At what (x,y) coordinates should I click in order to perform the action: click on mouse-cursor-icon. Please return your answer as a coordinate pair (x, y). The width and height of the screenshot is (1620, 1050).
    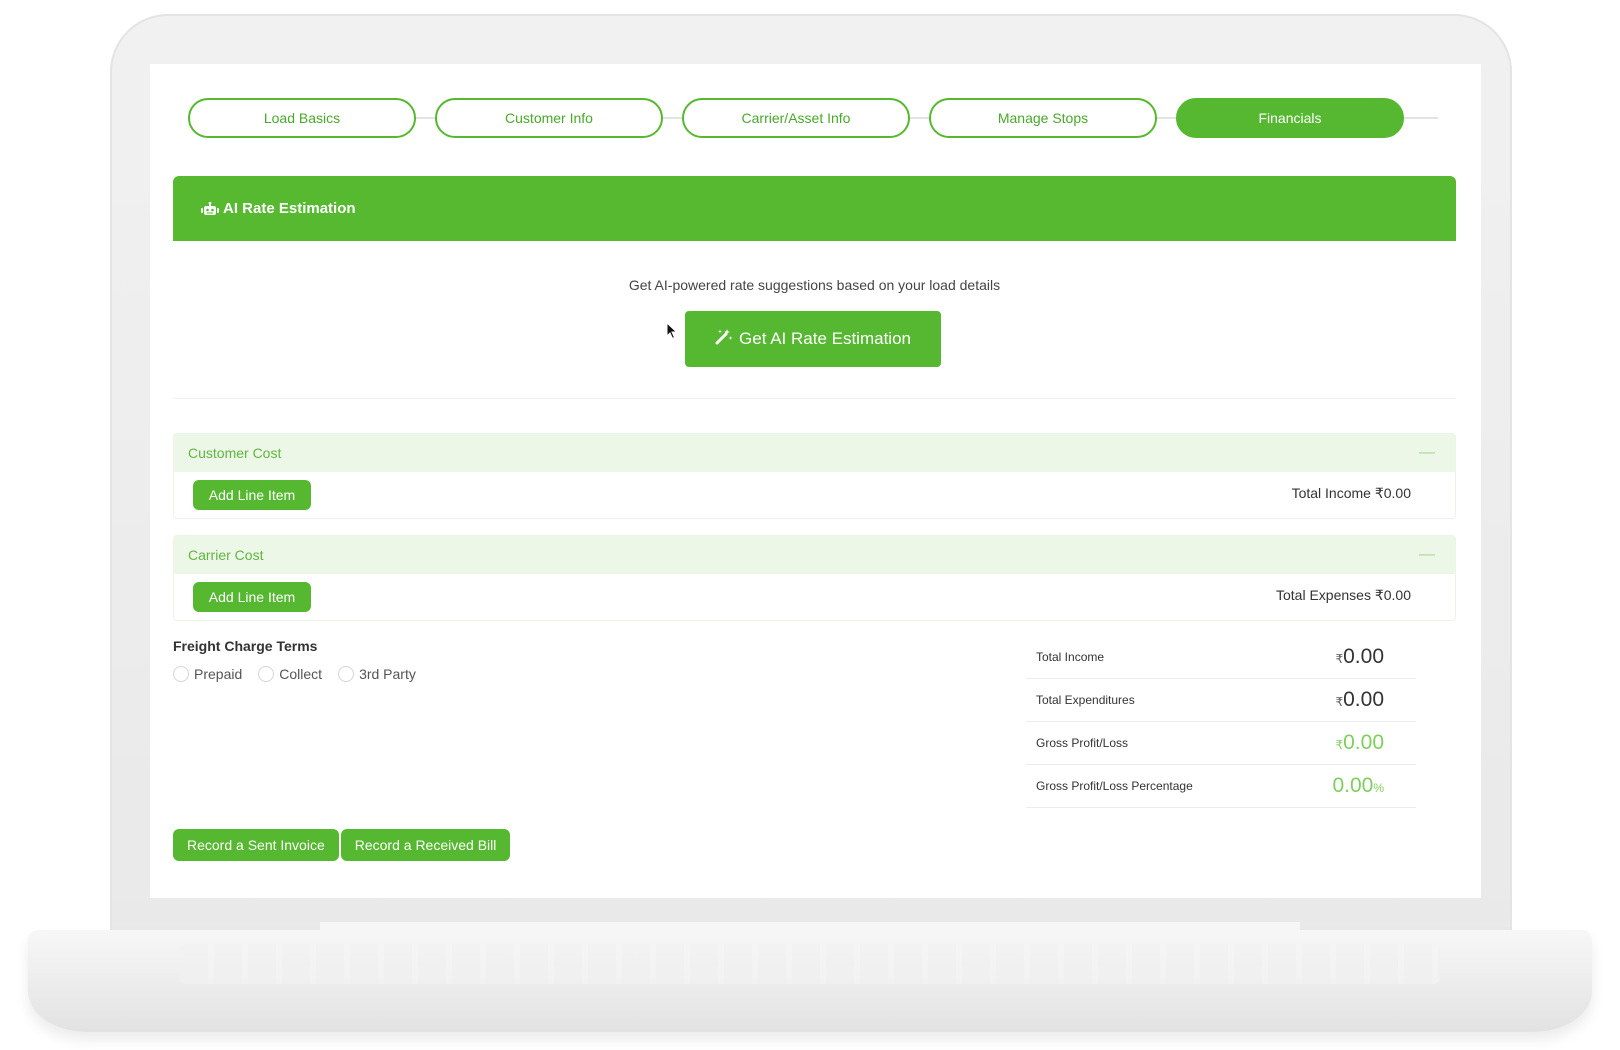
    Looking at the image, I should click on (672, 330).